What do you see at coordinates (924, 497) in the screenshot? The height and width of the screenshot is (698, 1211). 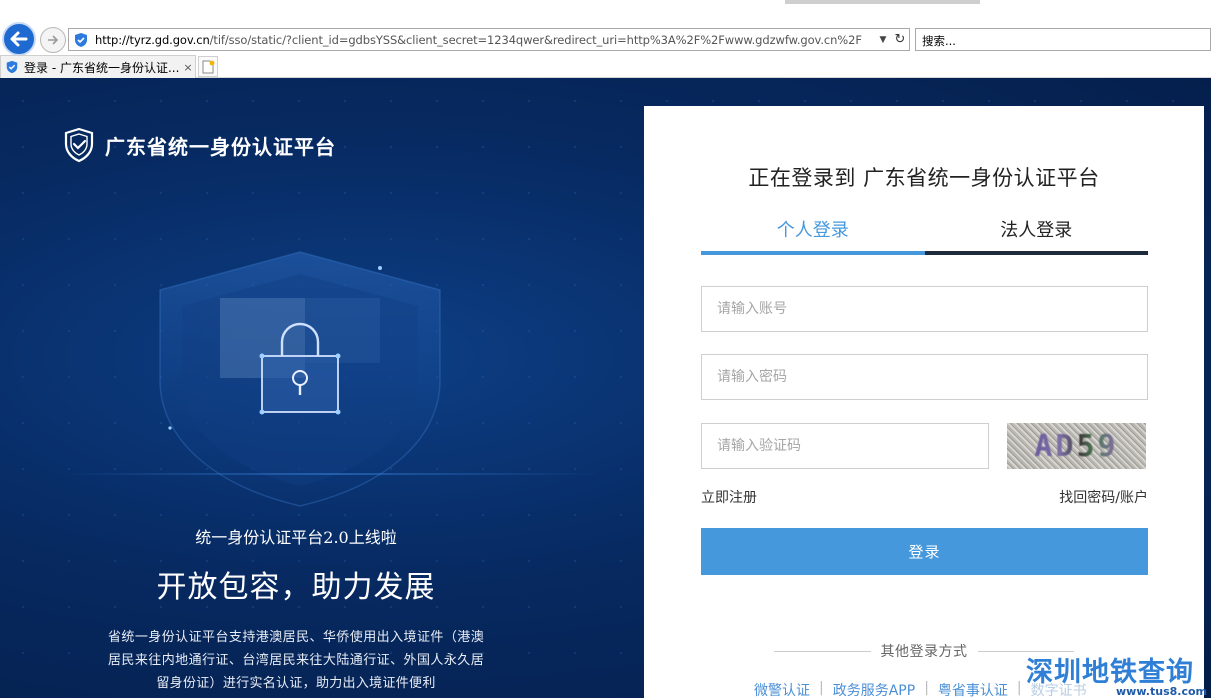 I see `account-links: 立即注册 找回密码/账户` at bounding box center [924, 497].